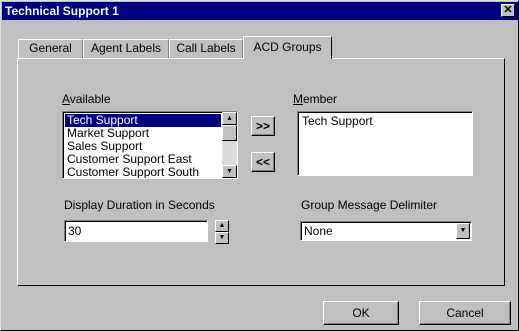 Image resolution: width=519 pixels, height=331 pixels. What do you see at coordinates (229, 133) in the screenshot?
I see `scroll-thumb` at bounding box center [229, 133].